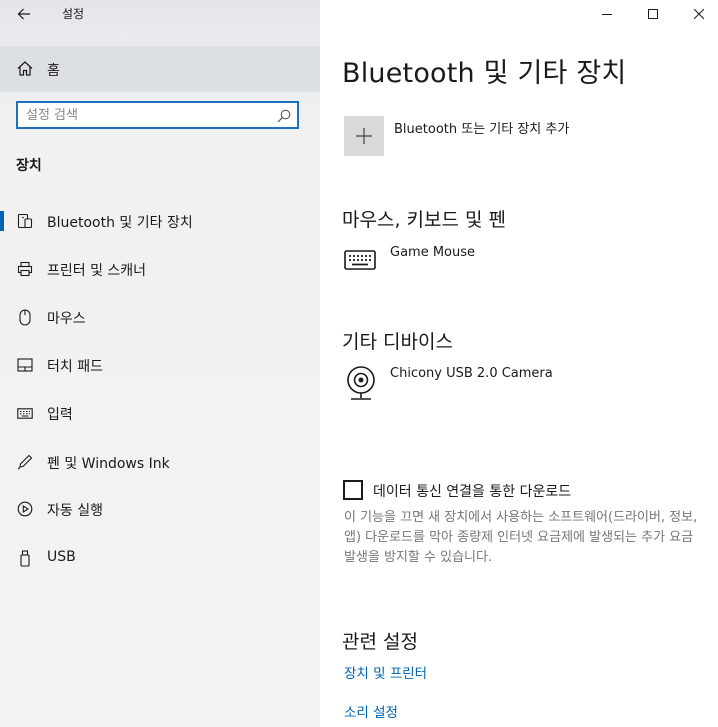  I want to click on search-box, so click(157, 115).